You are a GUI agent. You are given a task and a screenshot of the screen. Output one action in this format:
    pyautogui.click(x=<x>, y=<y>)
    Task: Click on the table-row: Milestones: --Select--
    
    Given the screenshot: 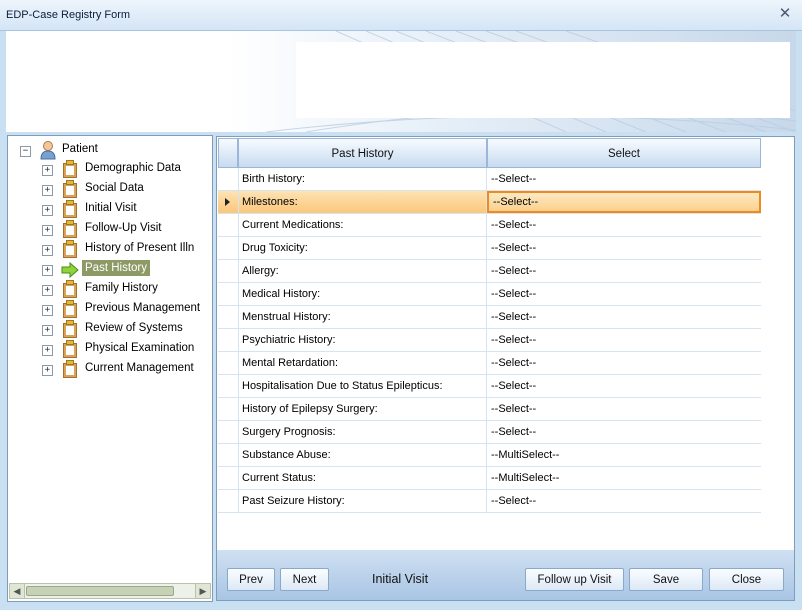 What is the action you would take?
    pyautogui.click(x=489, y=202)
    